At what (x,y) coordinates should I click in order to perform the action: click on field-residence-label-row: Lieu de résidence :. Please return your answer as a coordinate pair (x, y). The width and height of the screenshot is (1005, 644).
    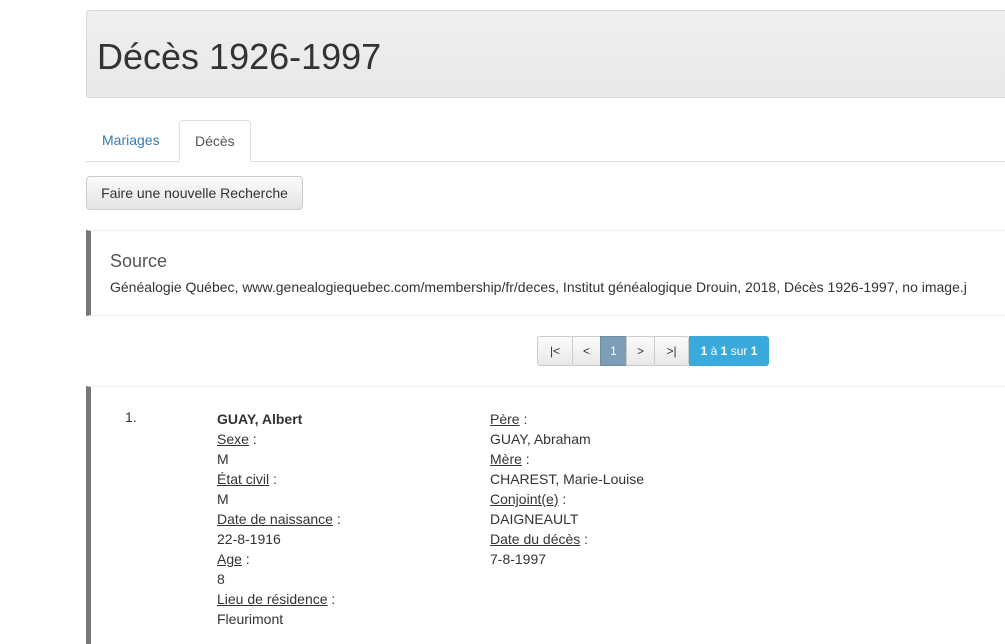
    Looking at the image, I should click on (276, 599).